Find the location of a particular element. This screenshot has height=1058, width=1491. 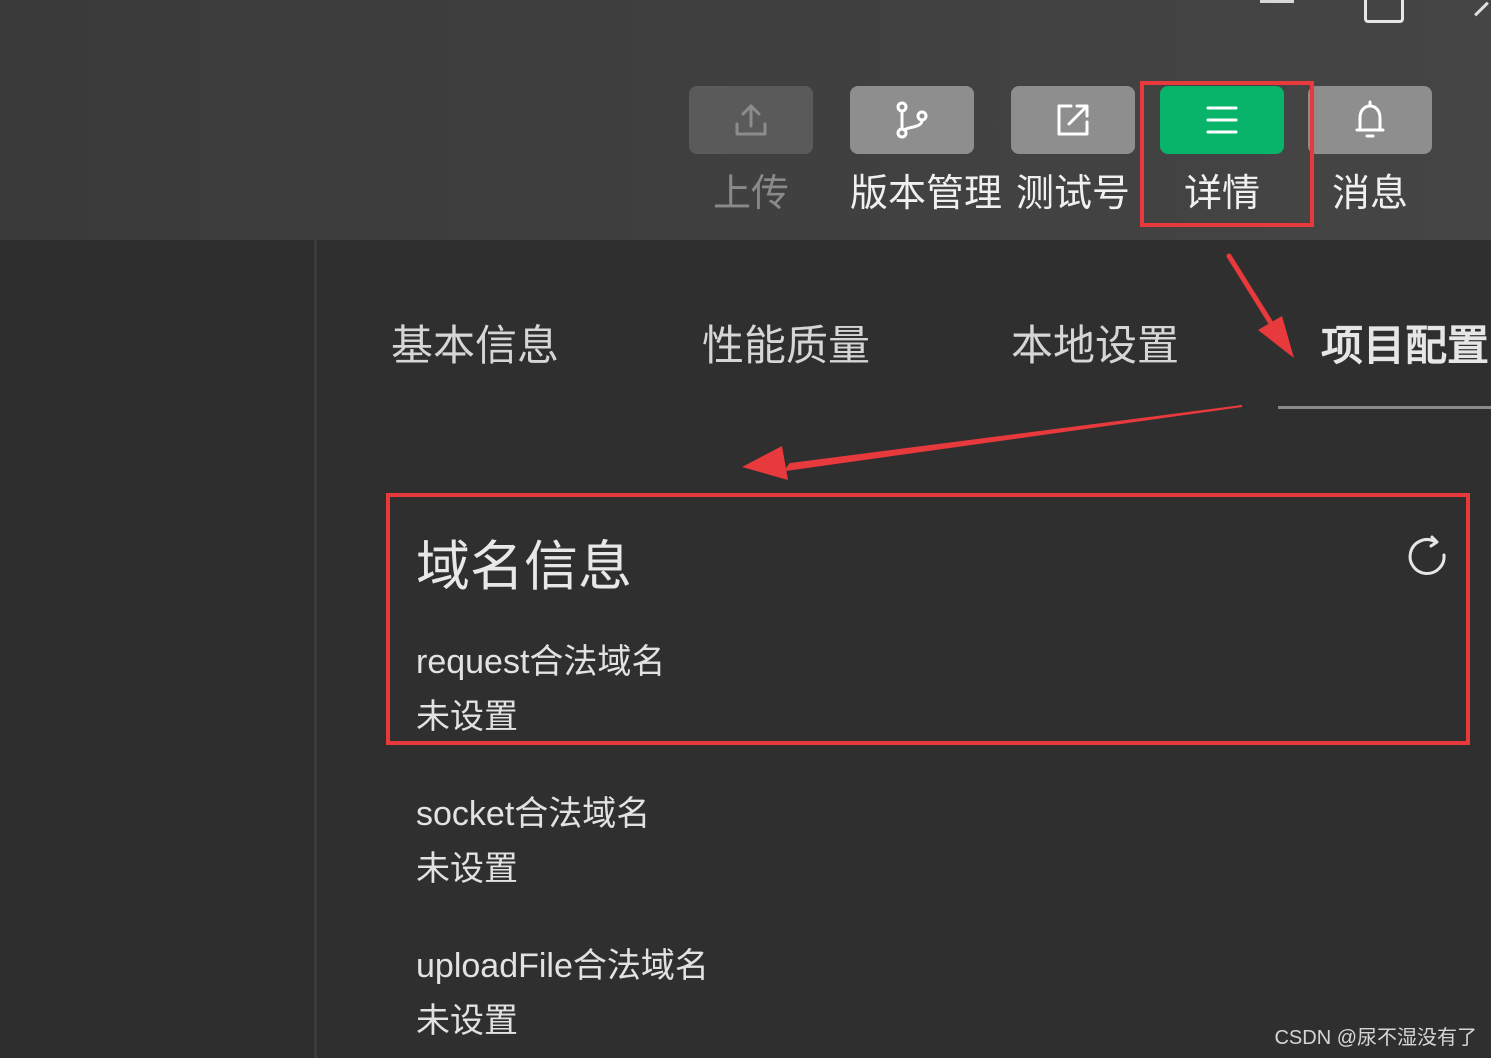

branch-icon is located at coordinates (912, 120).